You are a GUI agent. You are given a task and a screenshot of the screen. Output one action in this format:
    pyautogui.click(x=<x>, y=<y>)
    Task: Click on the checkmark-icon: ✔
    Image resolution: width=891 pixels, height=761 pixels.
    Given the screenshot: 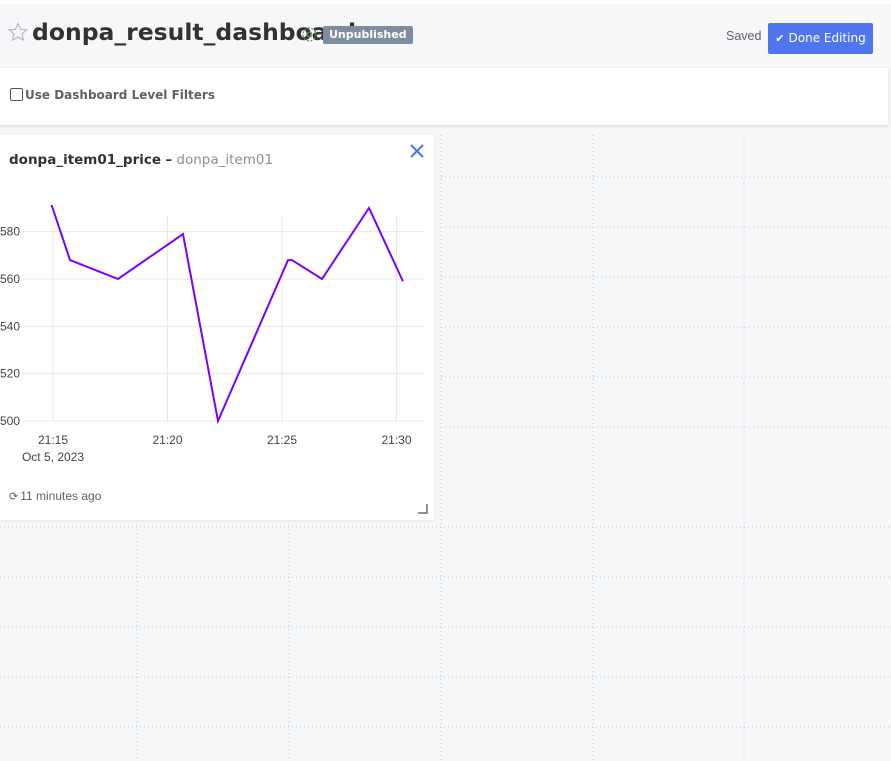 What is the action you would take?
    pyautogui.click(x=780, y=38)
    